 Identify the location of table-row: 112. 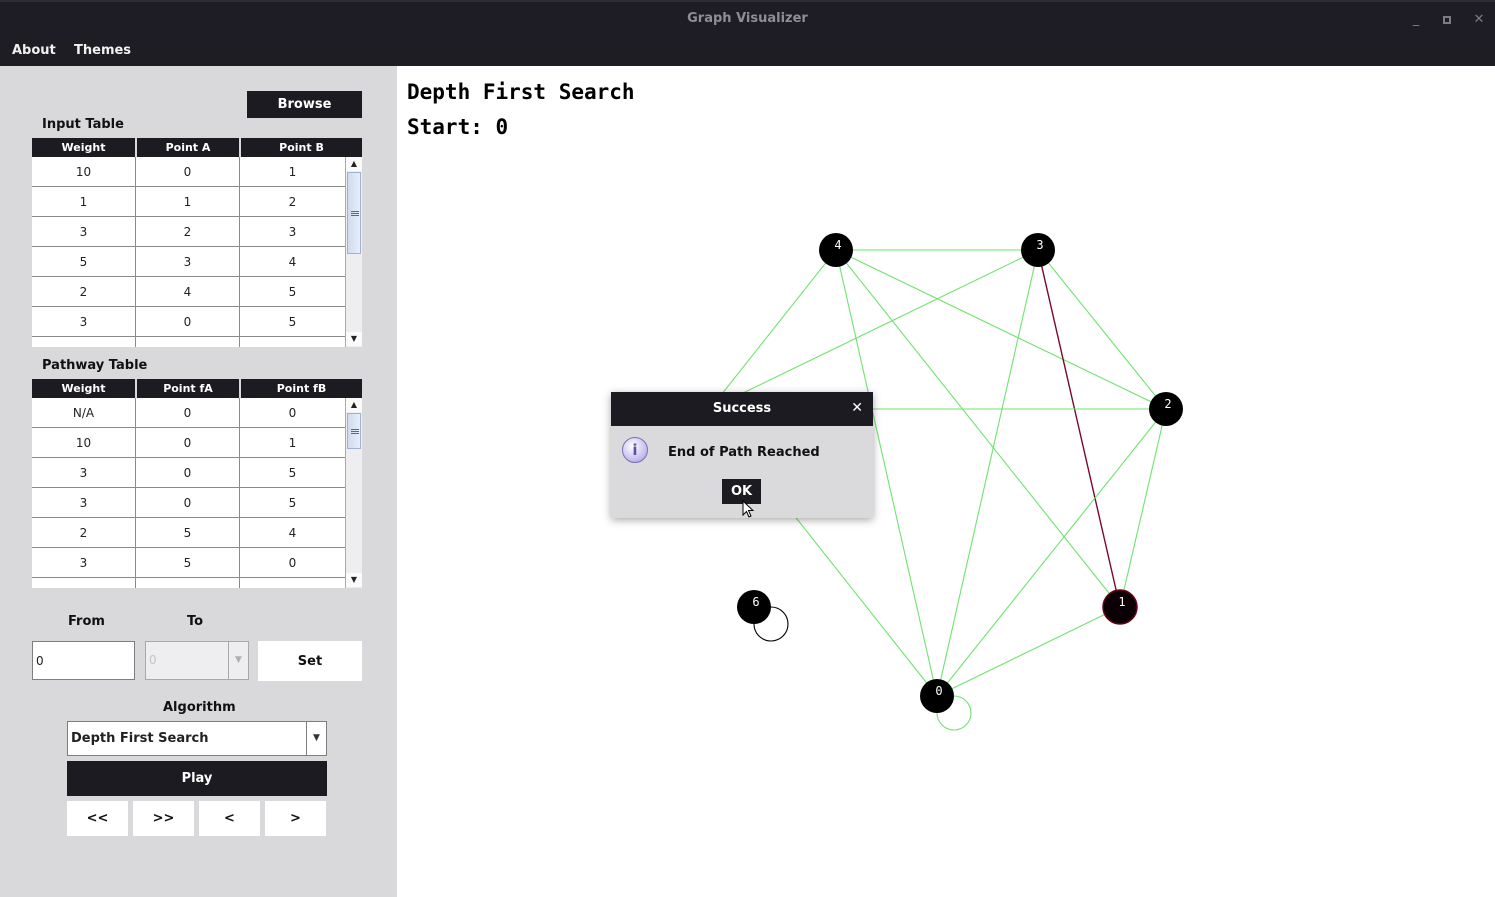
(188, 202).